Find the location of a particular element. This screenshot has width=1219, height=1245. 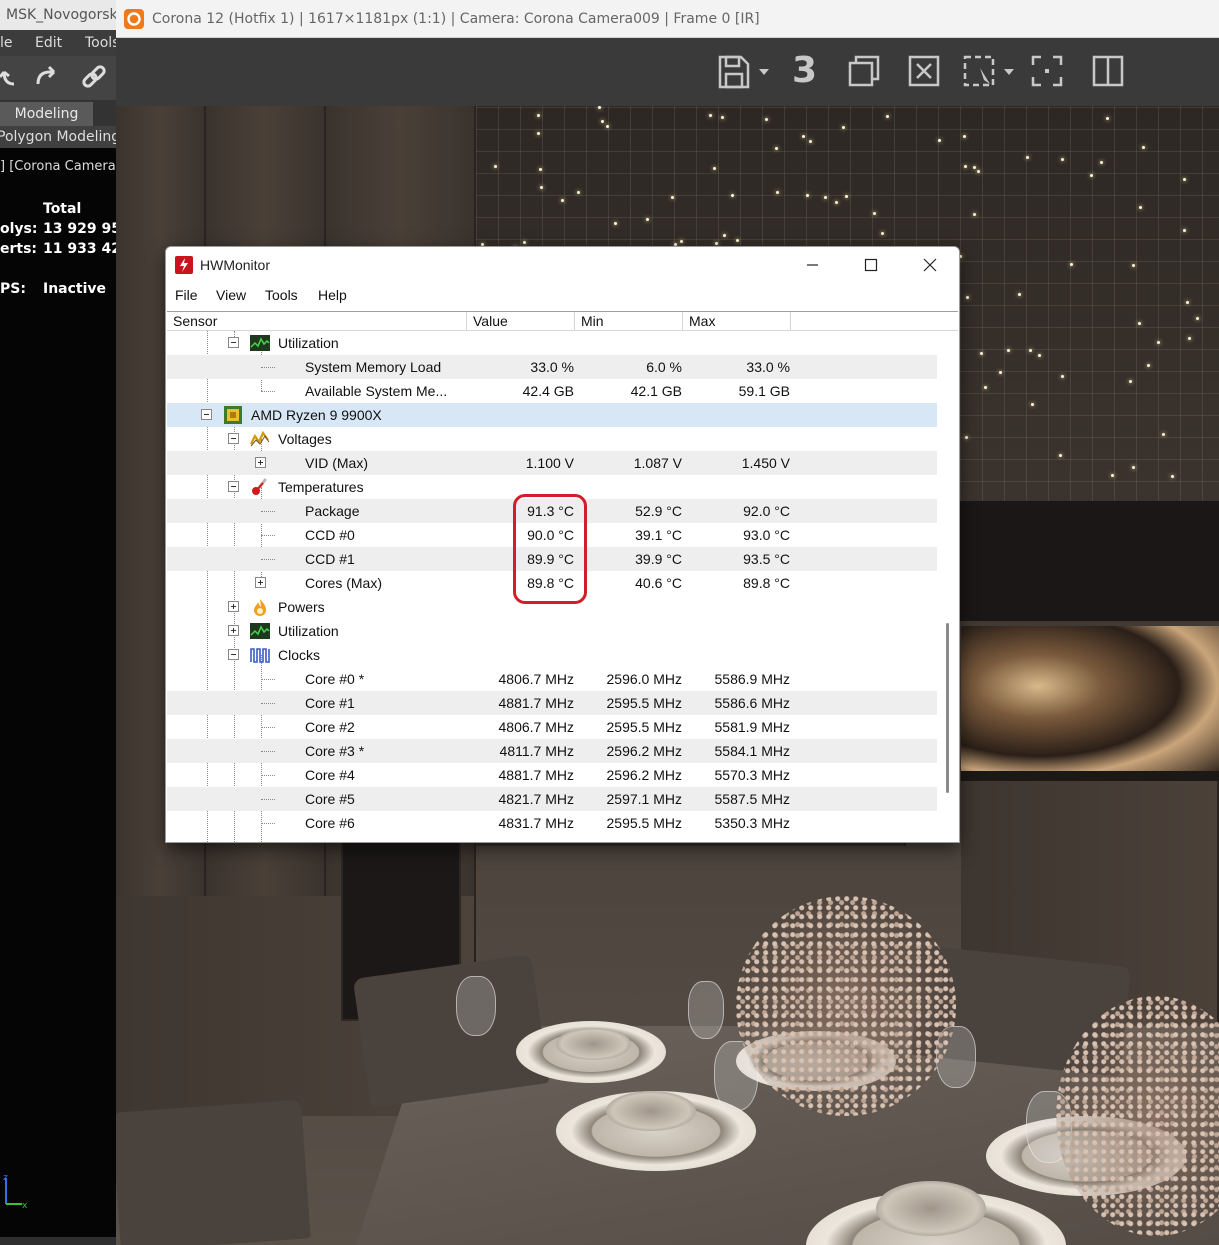

ribbon-polygon-modeling: Polygon Modeling is located at coordinates (58, 137).